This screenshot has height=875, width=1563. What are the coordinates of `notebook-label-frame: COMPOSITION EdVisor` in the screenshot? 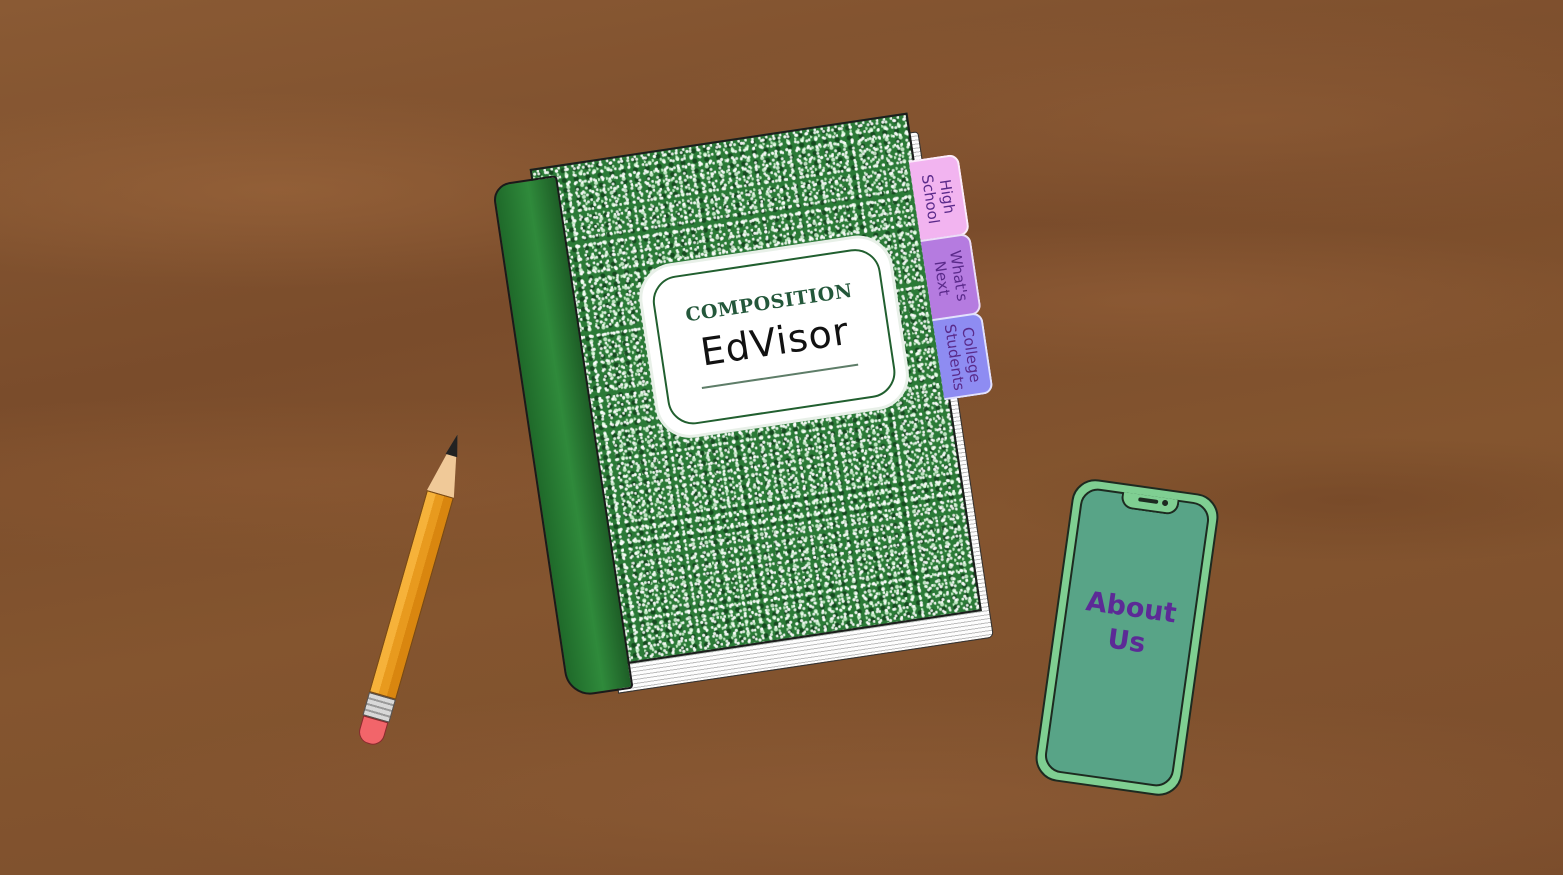 It's located at (774, 336).